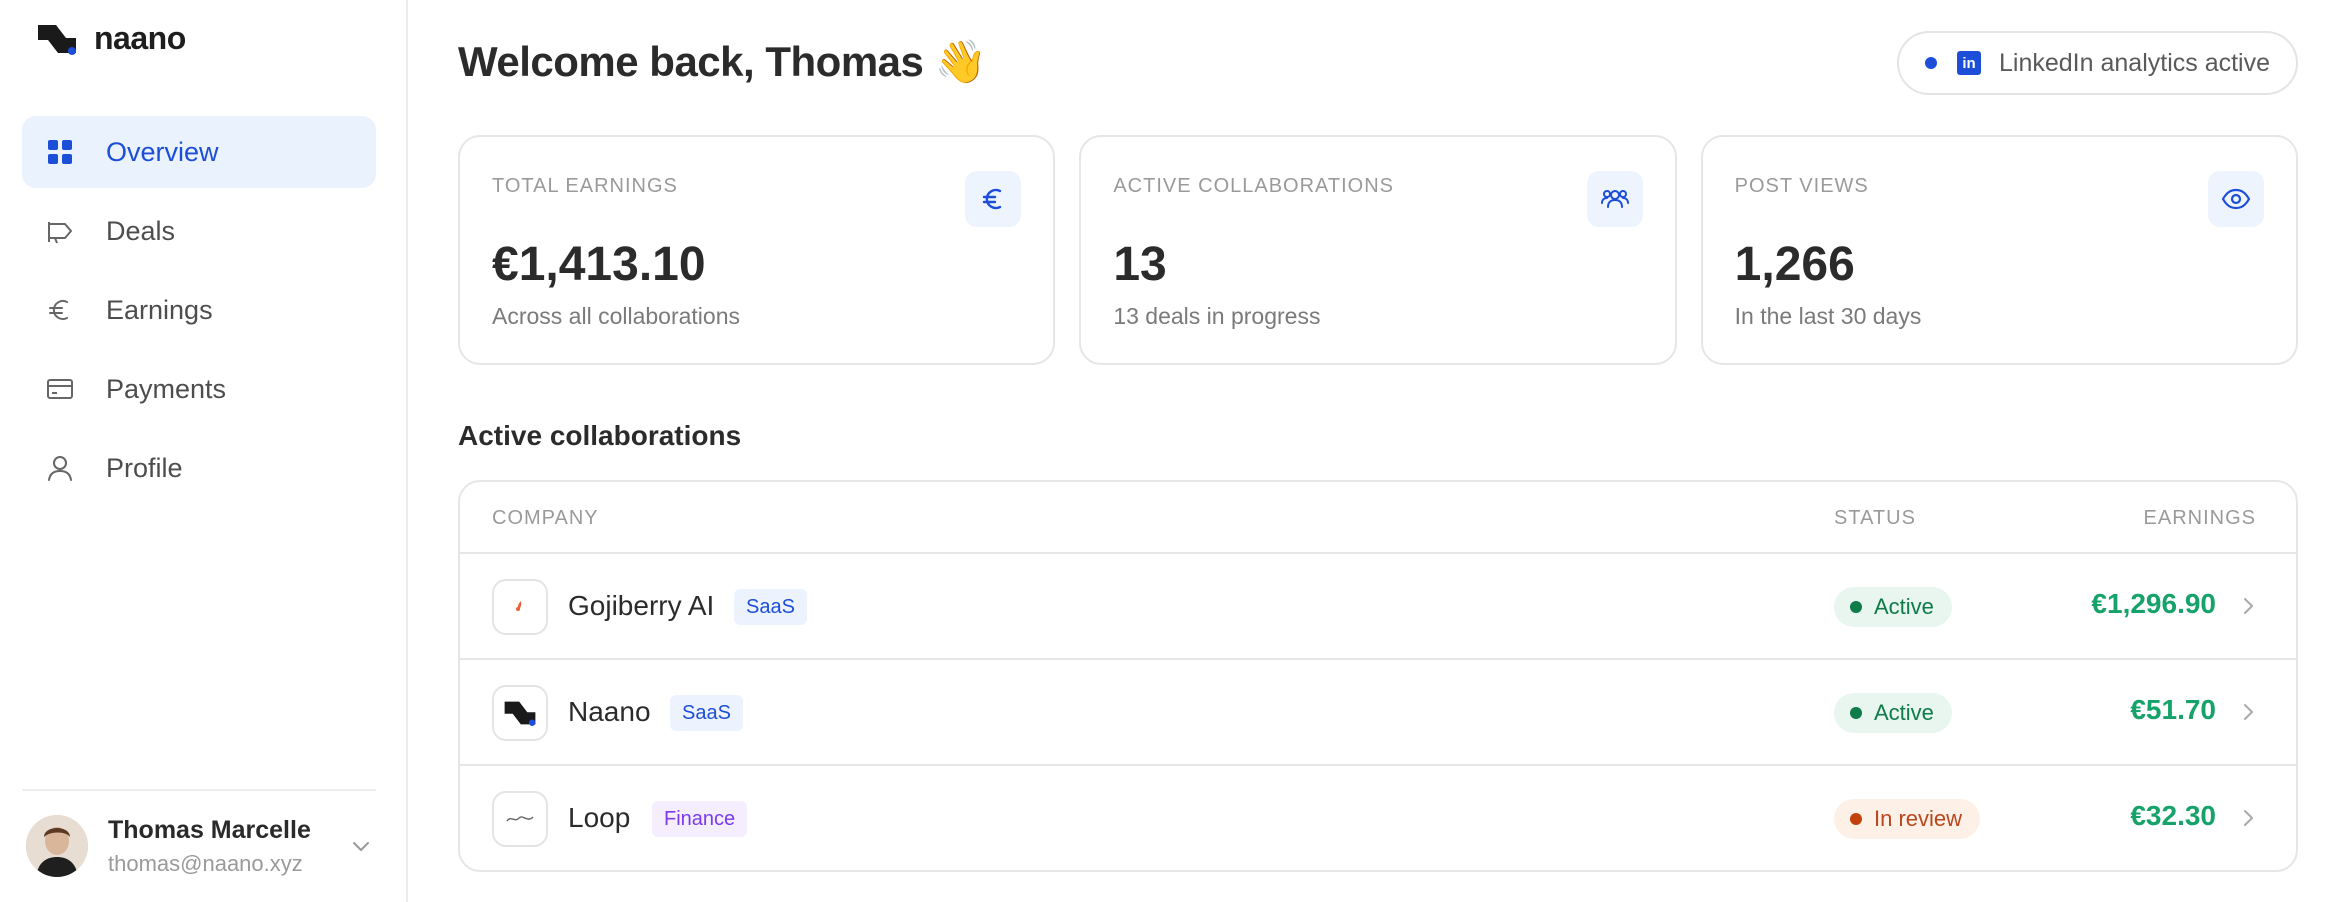  I want to click on user-icon, so click(60, 468).